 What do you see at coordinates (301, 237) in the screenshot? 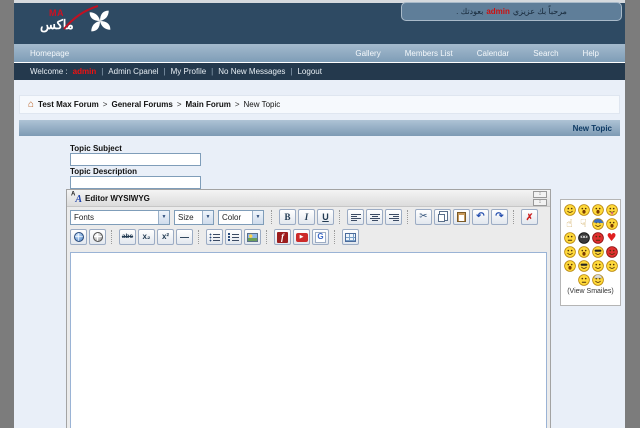
I see `youtube-button: ▶` at bounding box center [301, 237].